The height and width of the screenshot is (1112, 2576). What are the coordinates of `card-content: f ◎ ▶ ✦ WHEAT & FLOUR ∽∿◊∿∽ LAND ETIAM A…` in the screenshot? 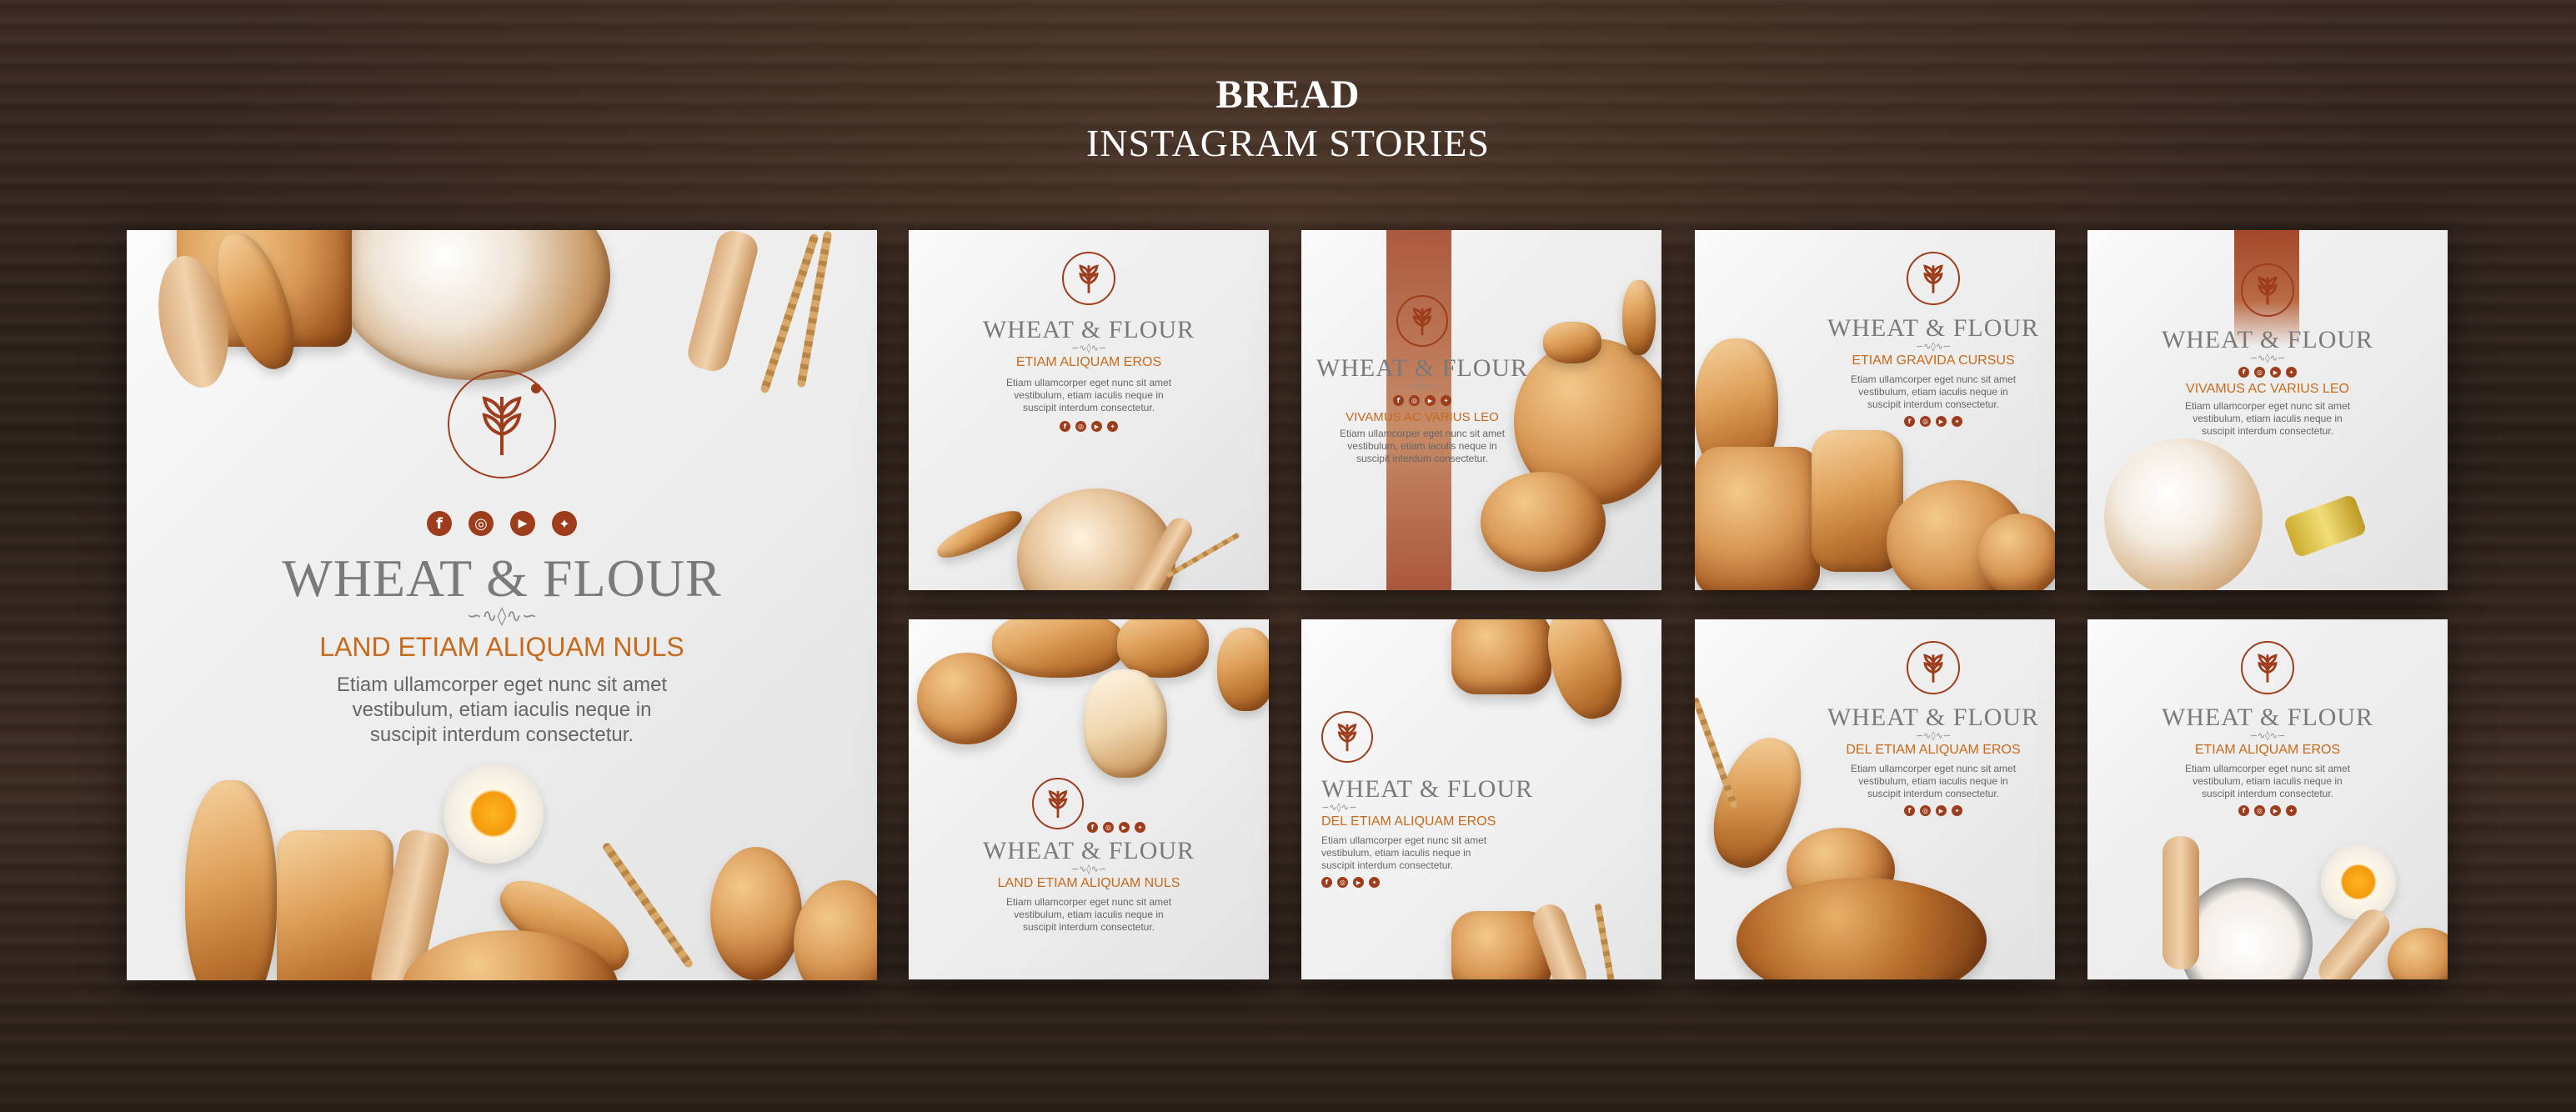 It's located at (1089, 856).